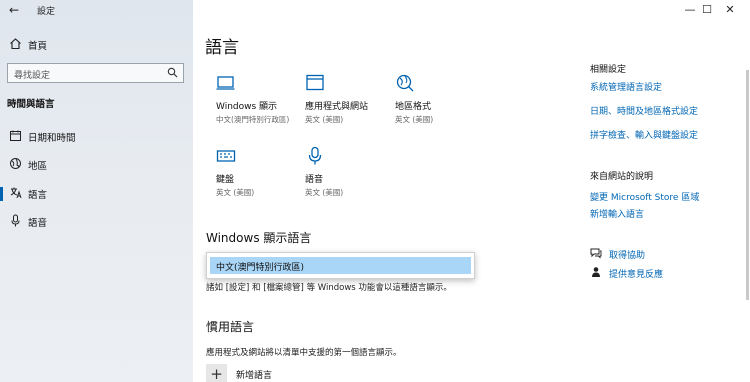  I want to click on app-title: 設定, so click(46, 12).